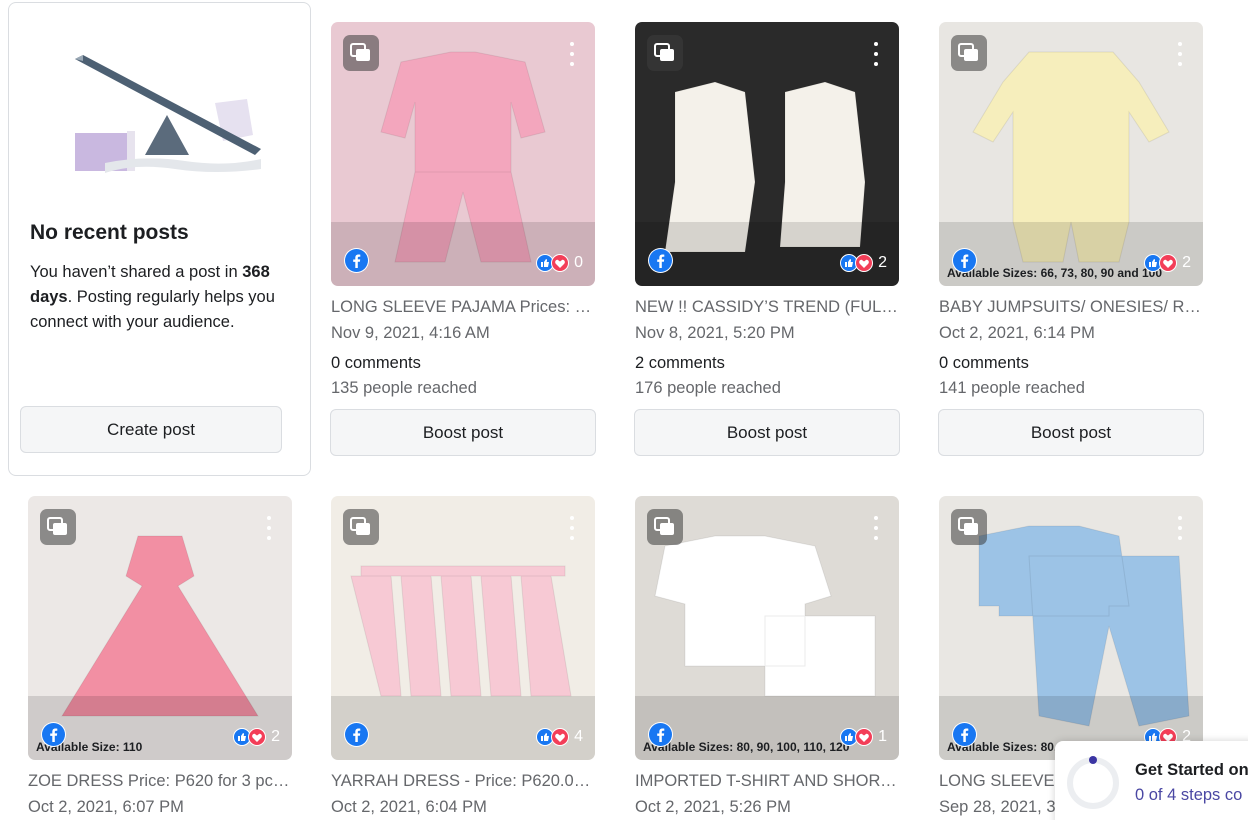 The width and height of the screenshot is (1248, 820). Describe the element at coordinates (1055, 273) in the screenshot. I see `photo-caption: Available Sizes: 66, 73, 80, 90 and 100` at that location.